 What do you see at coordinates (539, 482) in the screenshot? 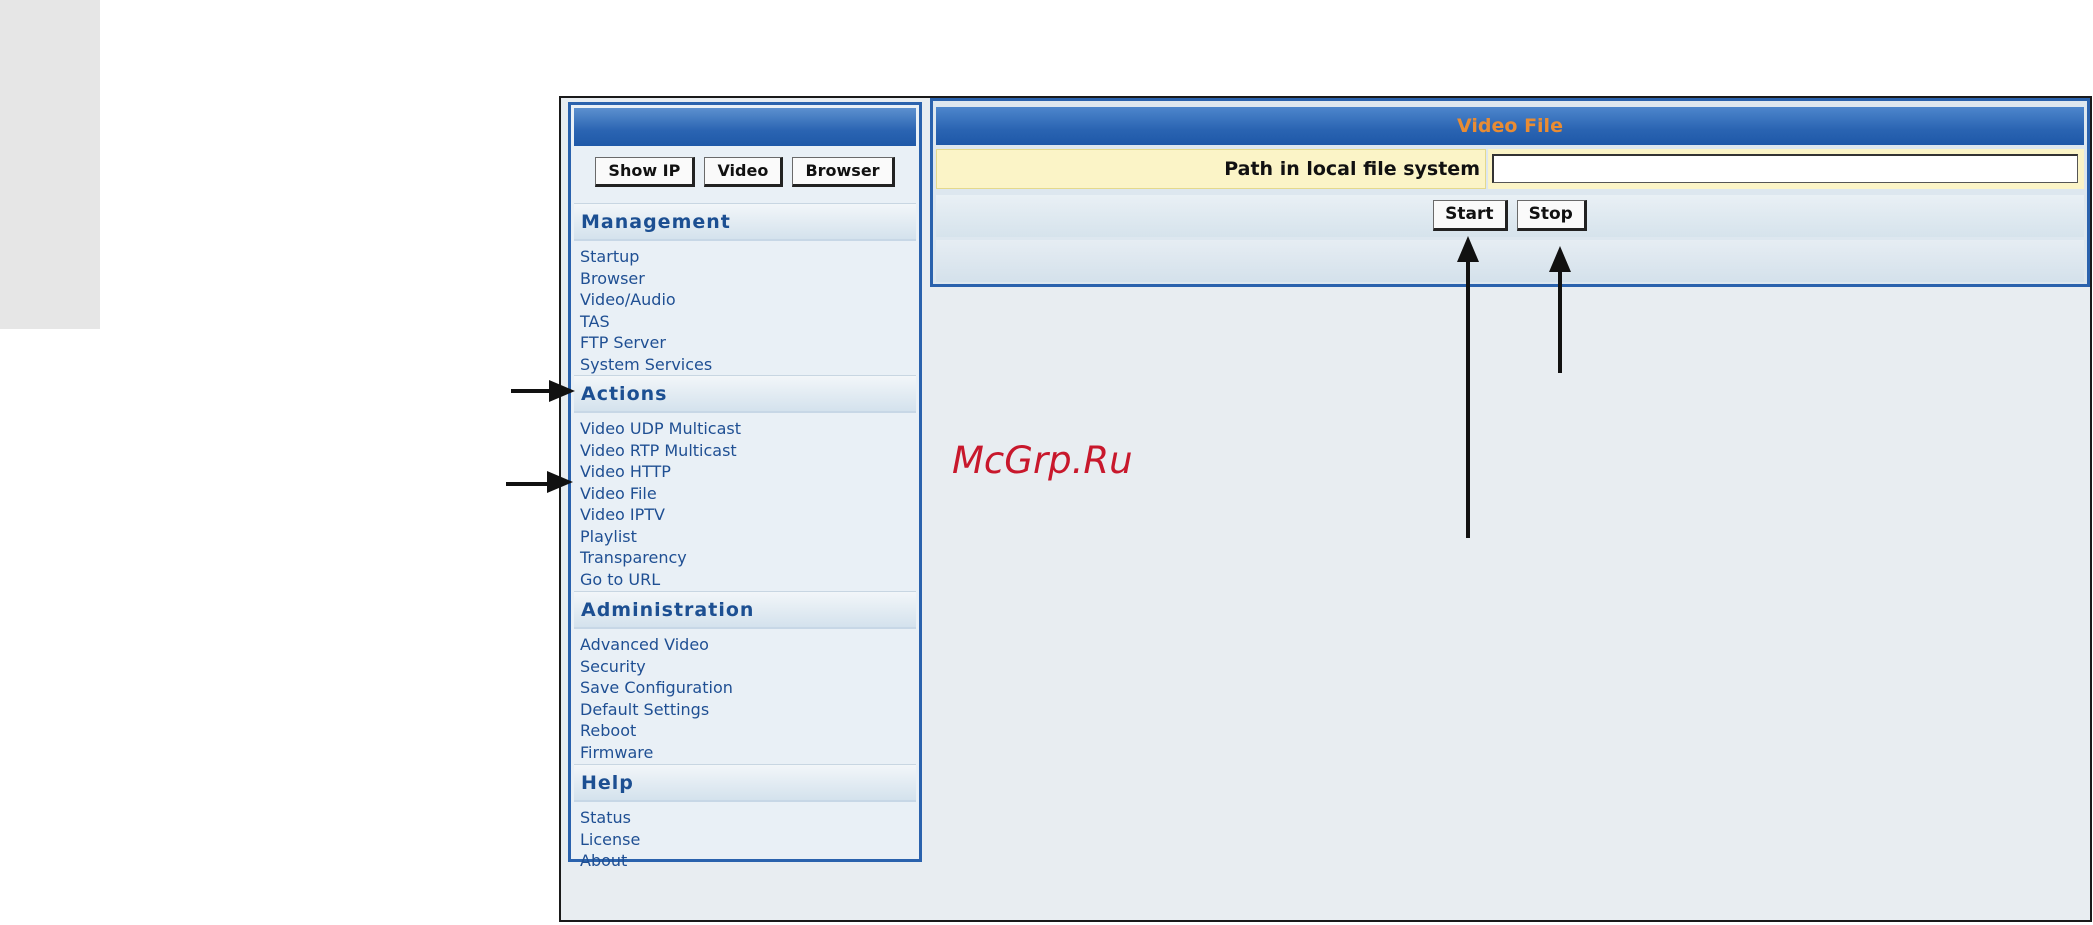
I see `arrow-to-video-file-icon` at bounding box center [539, 482].